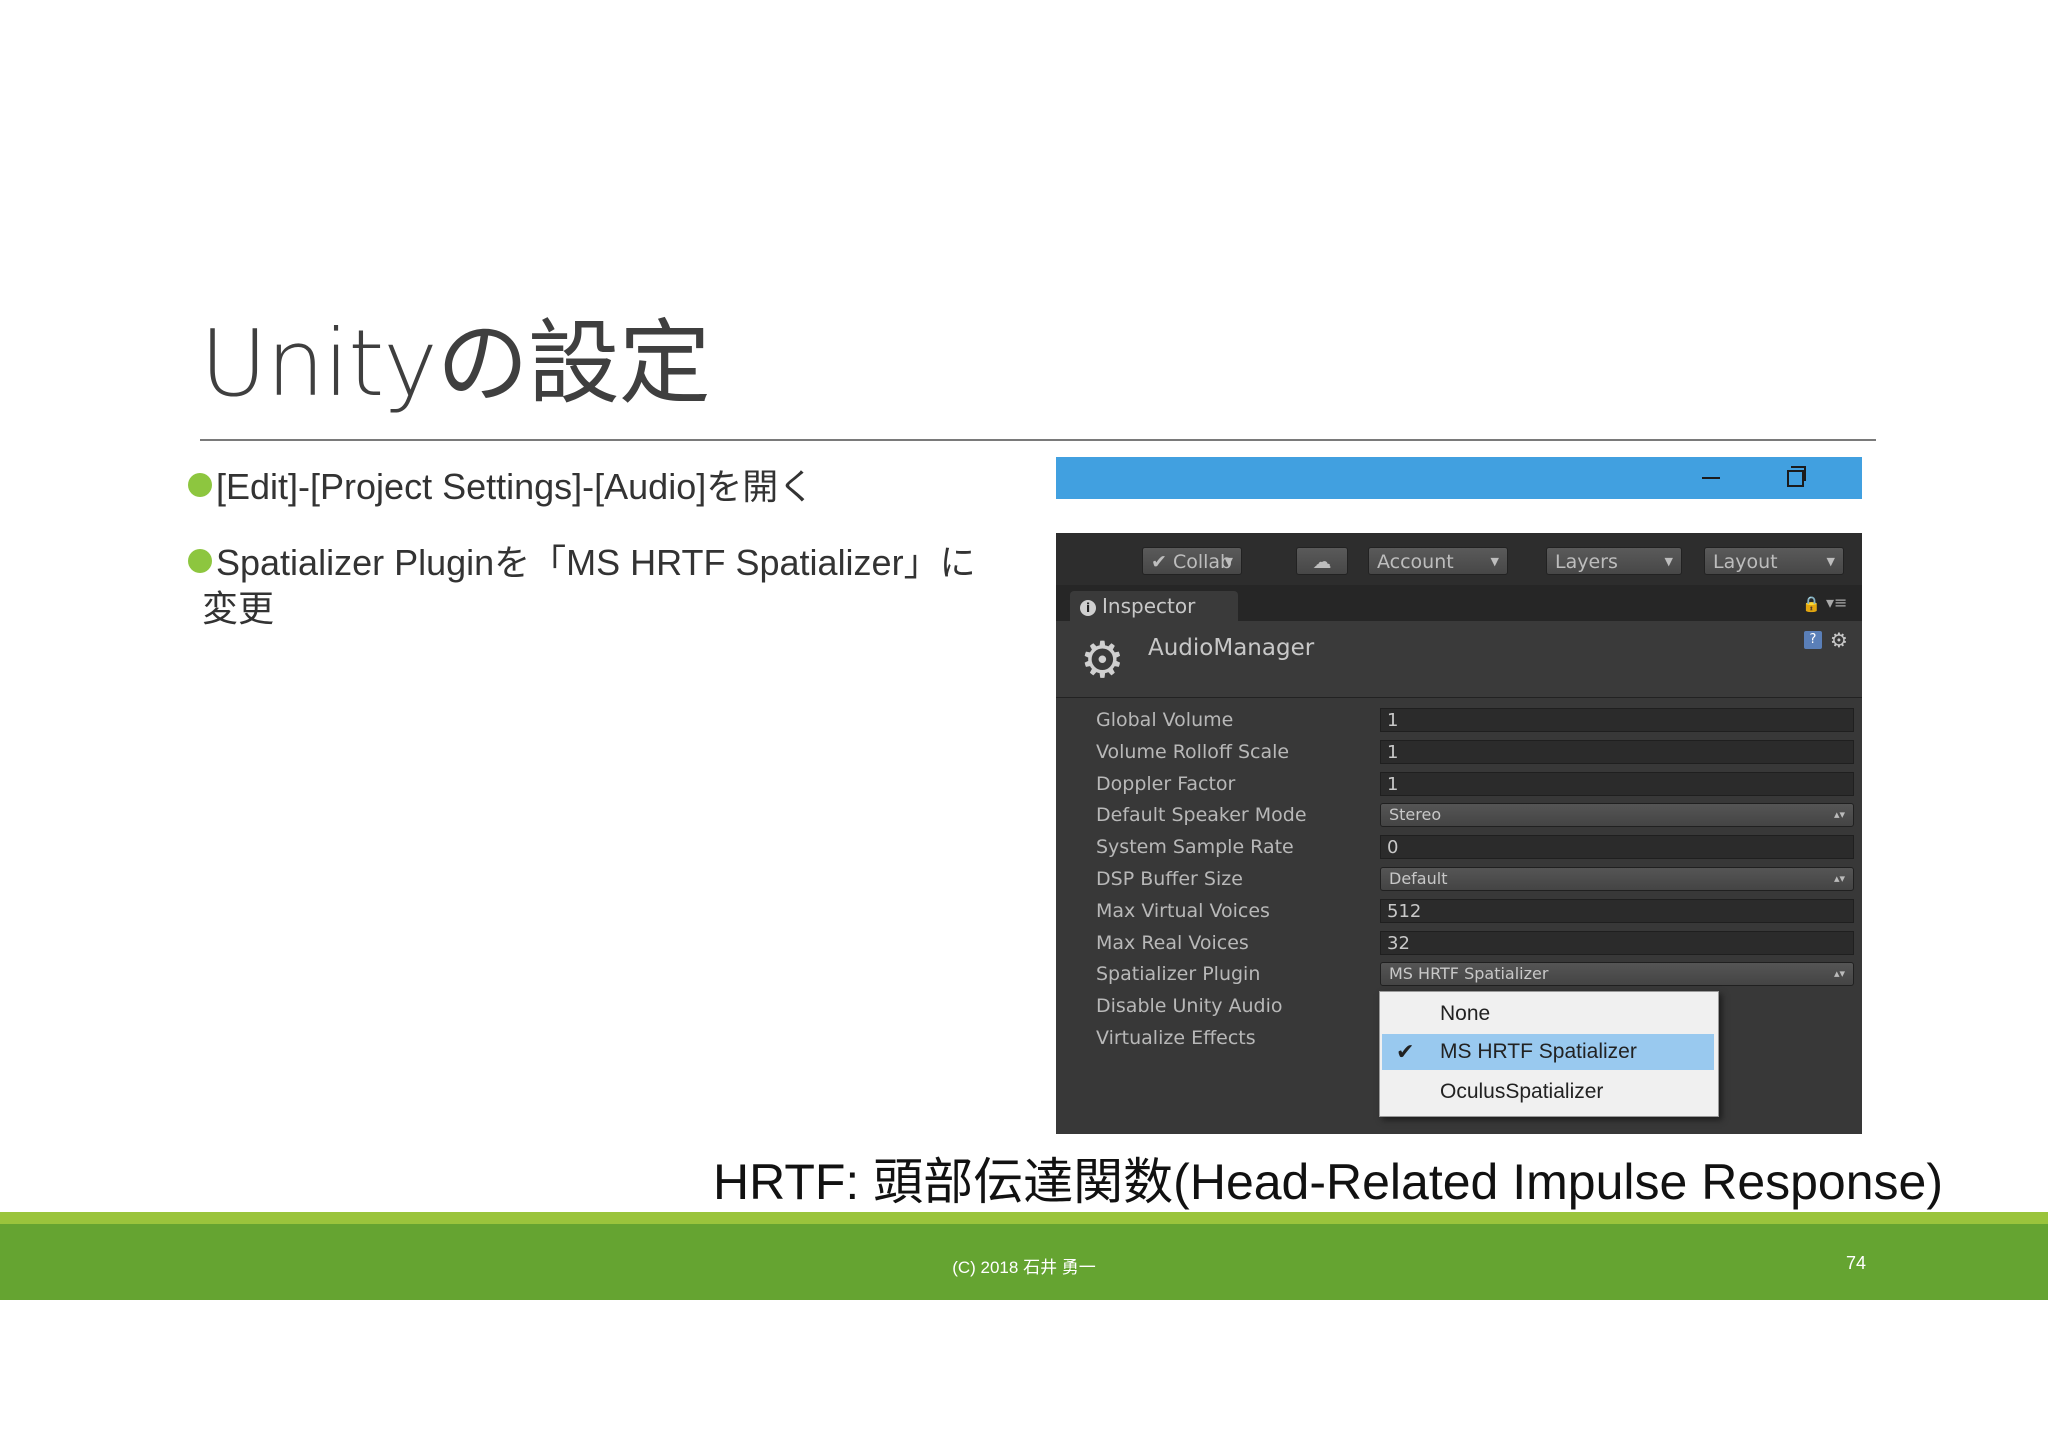  What do you see at coordinates (1193, 752) in the screenshot?
I see `row-label: Volume Rolloff Scale` at bounding box center [1193, 752].